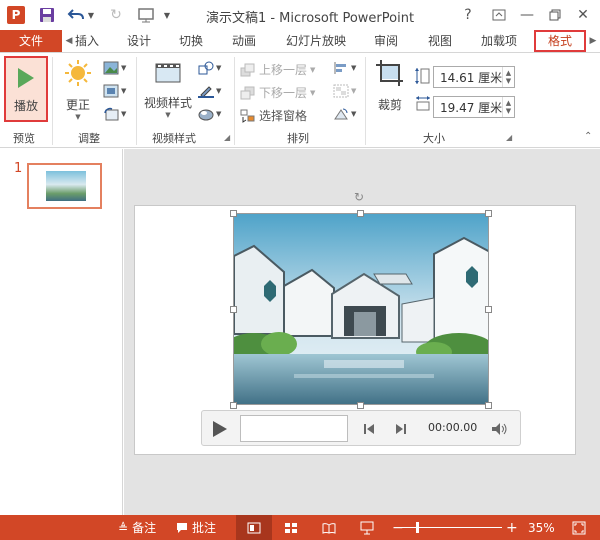 The width and height of the screenshot is (600, 540). What do you see at coordinates (488, 405) in the screenshot?
I see `resize-handle-bottom-right` at bounding box center [488, 405].